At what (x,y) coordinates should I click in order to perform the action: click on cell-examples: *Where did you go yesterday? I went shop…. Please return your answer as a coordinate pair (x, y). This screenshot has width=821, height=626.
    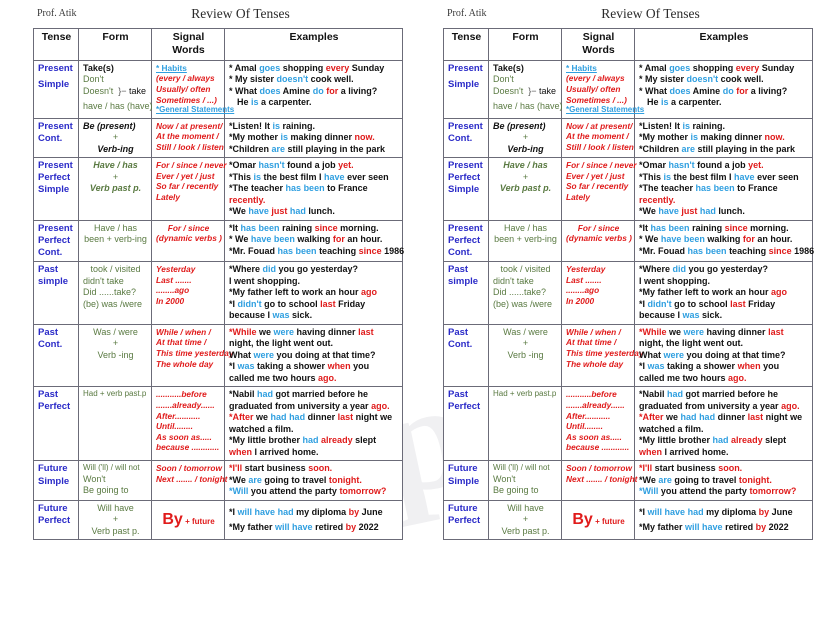
    Looking at the image, I should click on (723, 293).